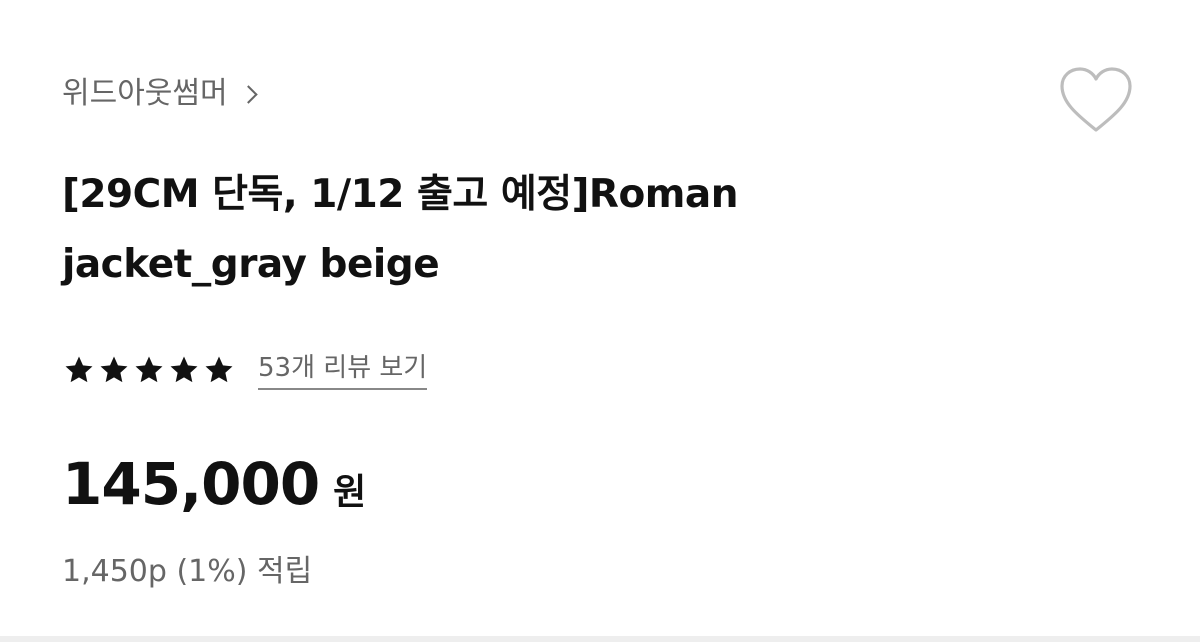 This screenshot has height=642, width=1200. What do you see at coordinates (248, 94) in the screenshot?
I see `chevron-right-icon` at bounding box center [248, 94].